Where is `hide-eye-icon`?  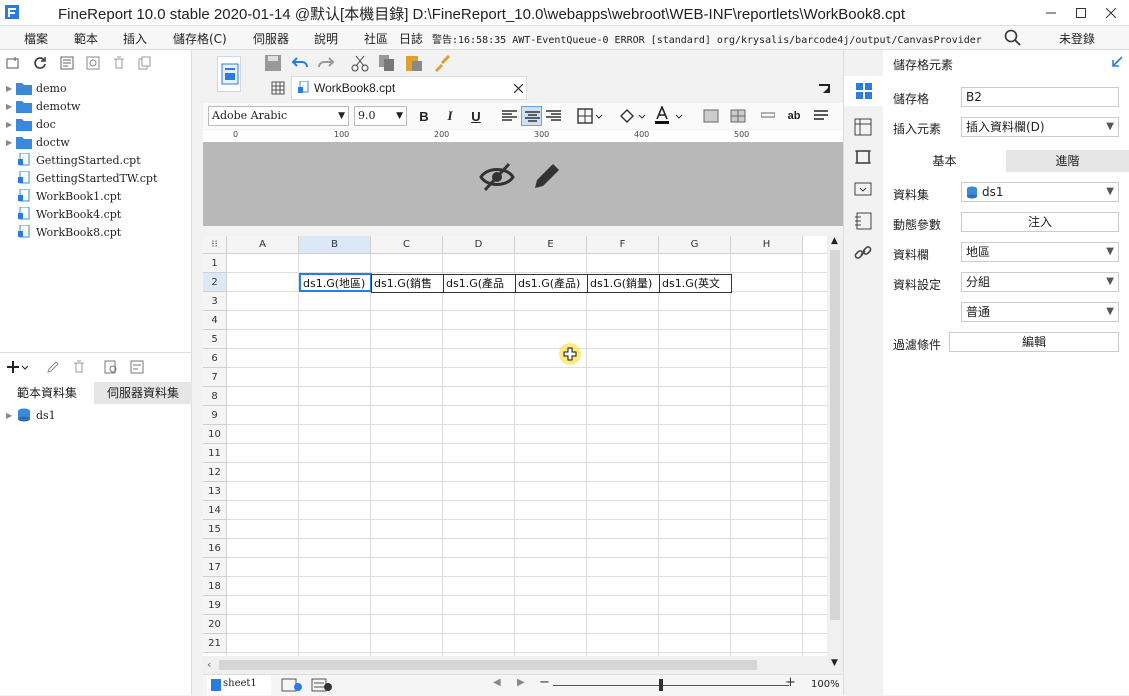
hide-eye-icon is located at coordinates (497, 177).